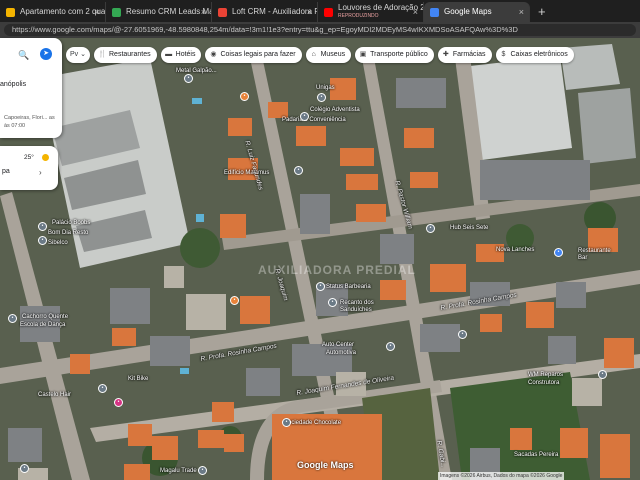 The height and width of the screenshot is (480, 640). Describe the element at coordinates (394, 55) in the screenshot. I see `chip-transporte-p-blico: ▣ Transporte público` at that location.